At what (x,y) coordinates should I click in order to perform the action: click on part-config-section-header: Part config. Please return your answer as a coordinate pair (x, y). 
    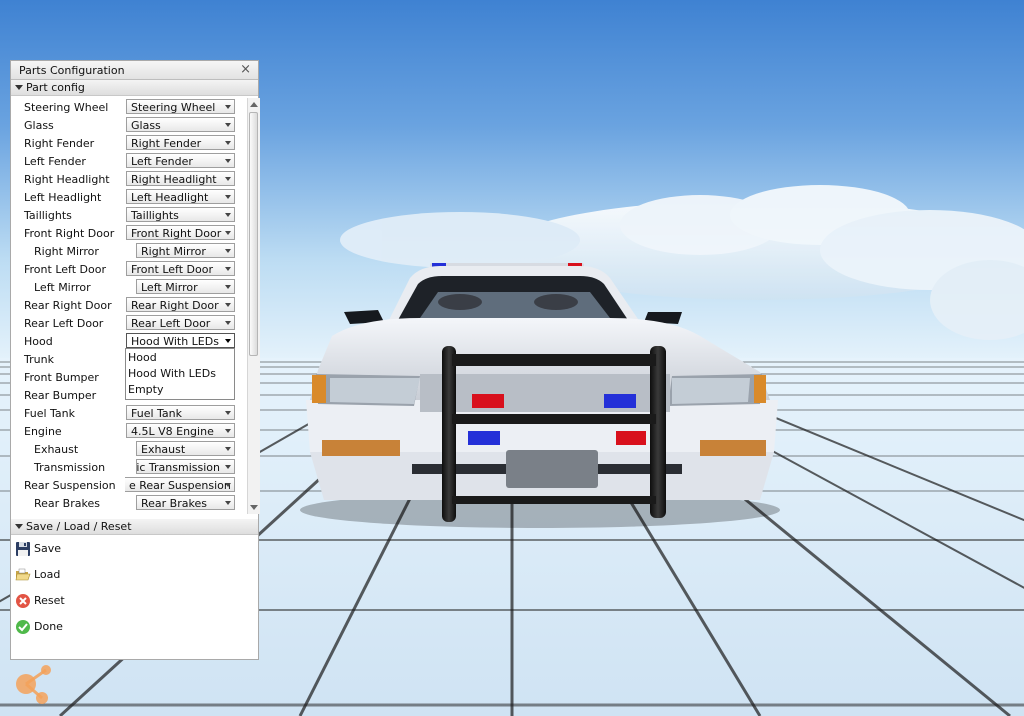
    Looking at the image, I should click on (134, 88).